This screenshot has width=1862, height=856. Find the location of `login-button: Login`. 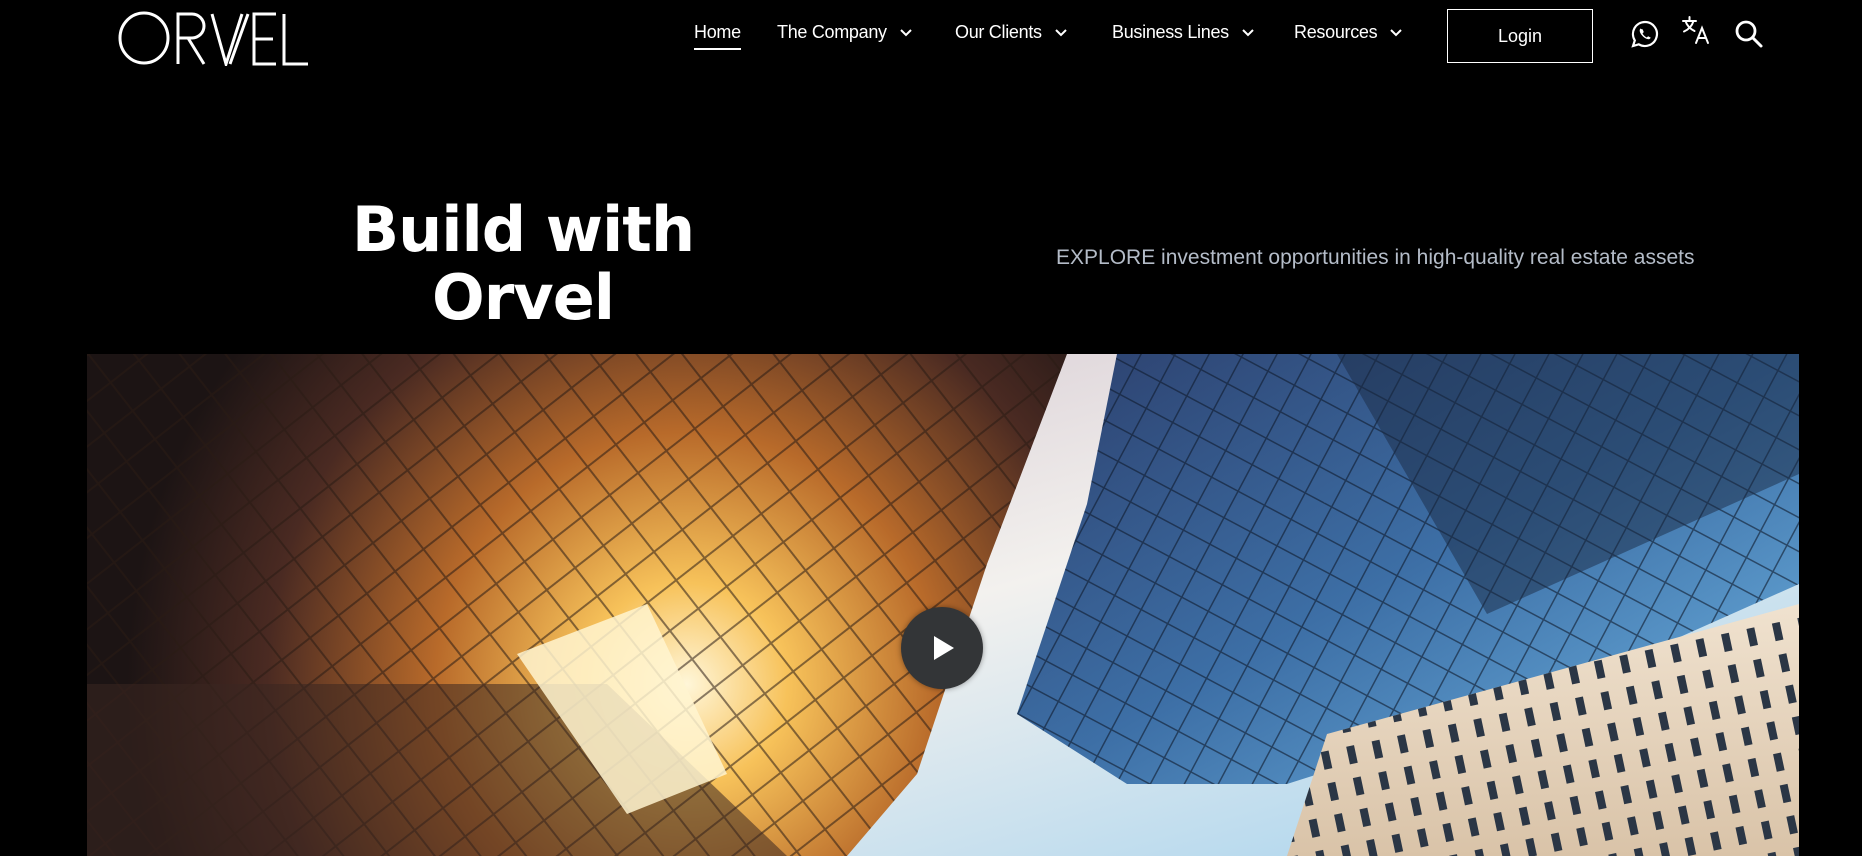

login-button: Login is located at coordinates (1520, 36).